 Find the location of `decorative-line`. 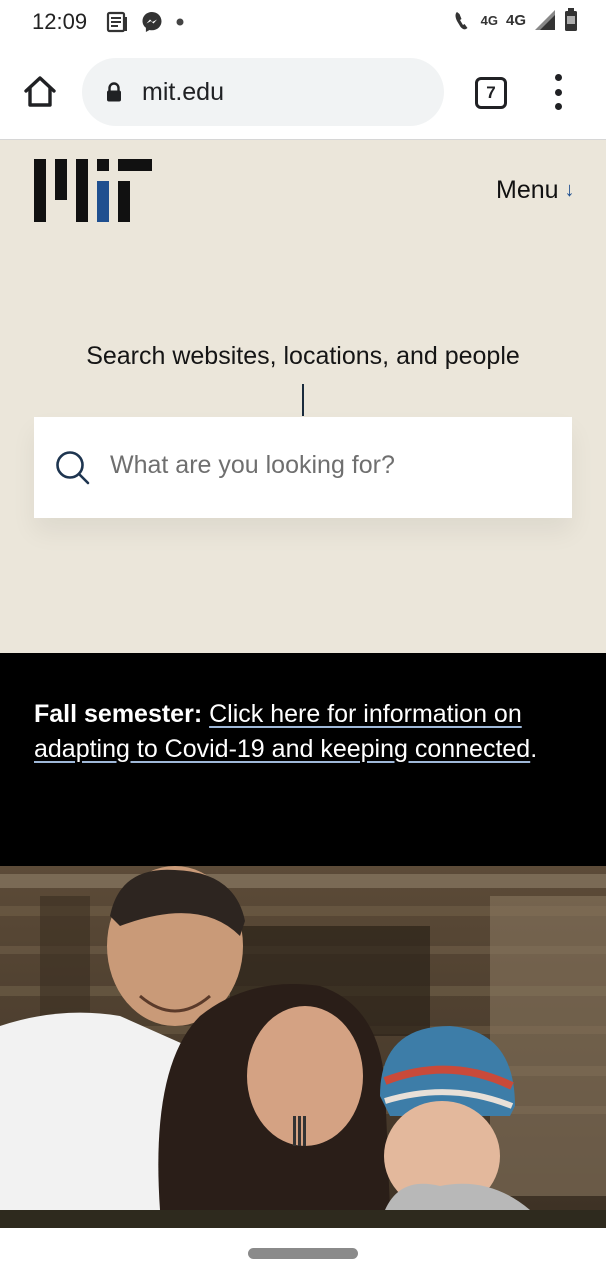

decorative-line is located at coordinates (303, 400).